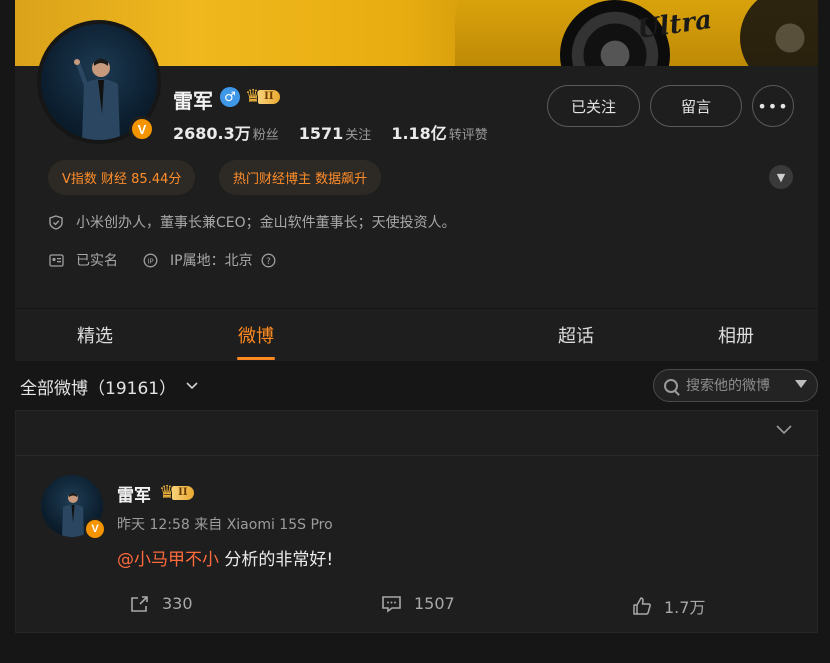  What do you see at coordinates (439, 133) in the screenshot?
I see `stat-engagement: 1.18亿 转评赞` at bounding box center [439, 133].